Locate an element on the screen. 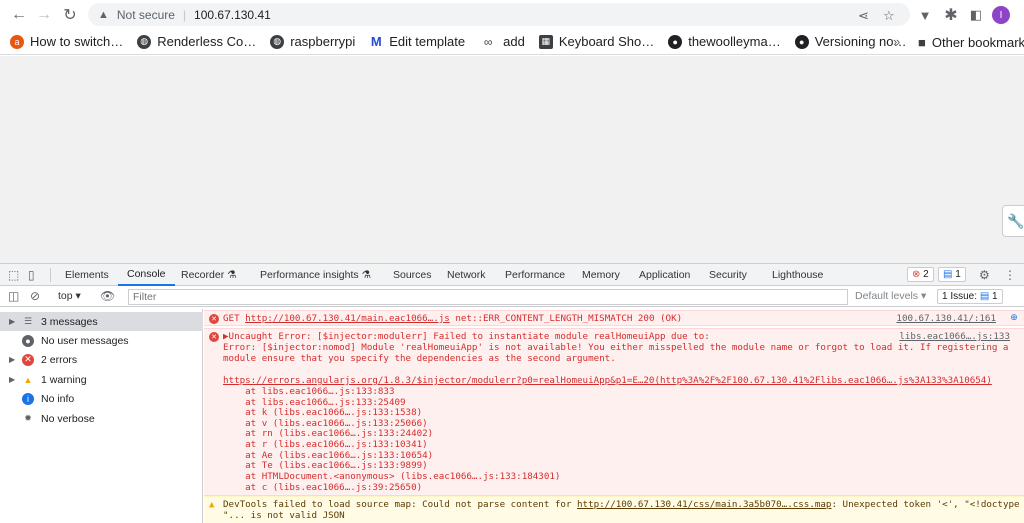  address-bar: ▲ Not secure | 100.67.130.41 ⋖ ☆ is located at coordinates (499, 14).